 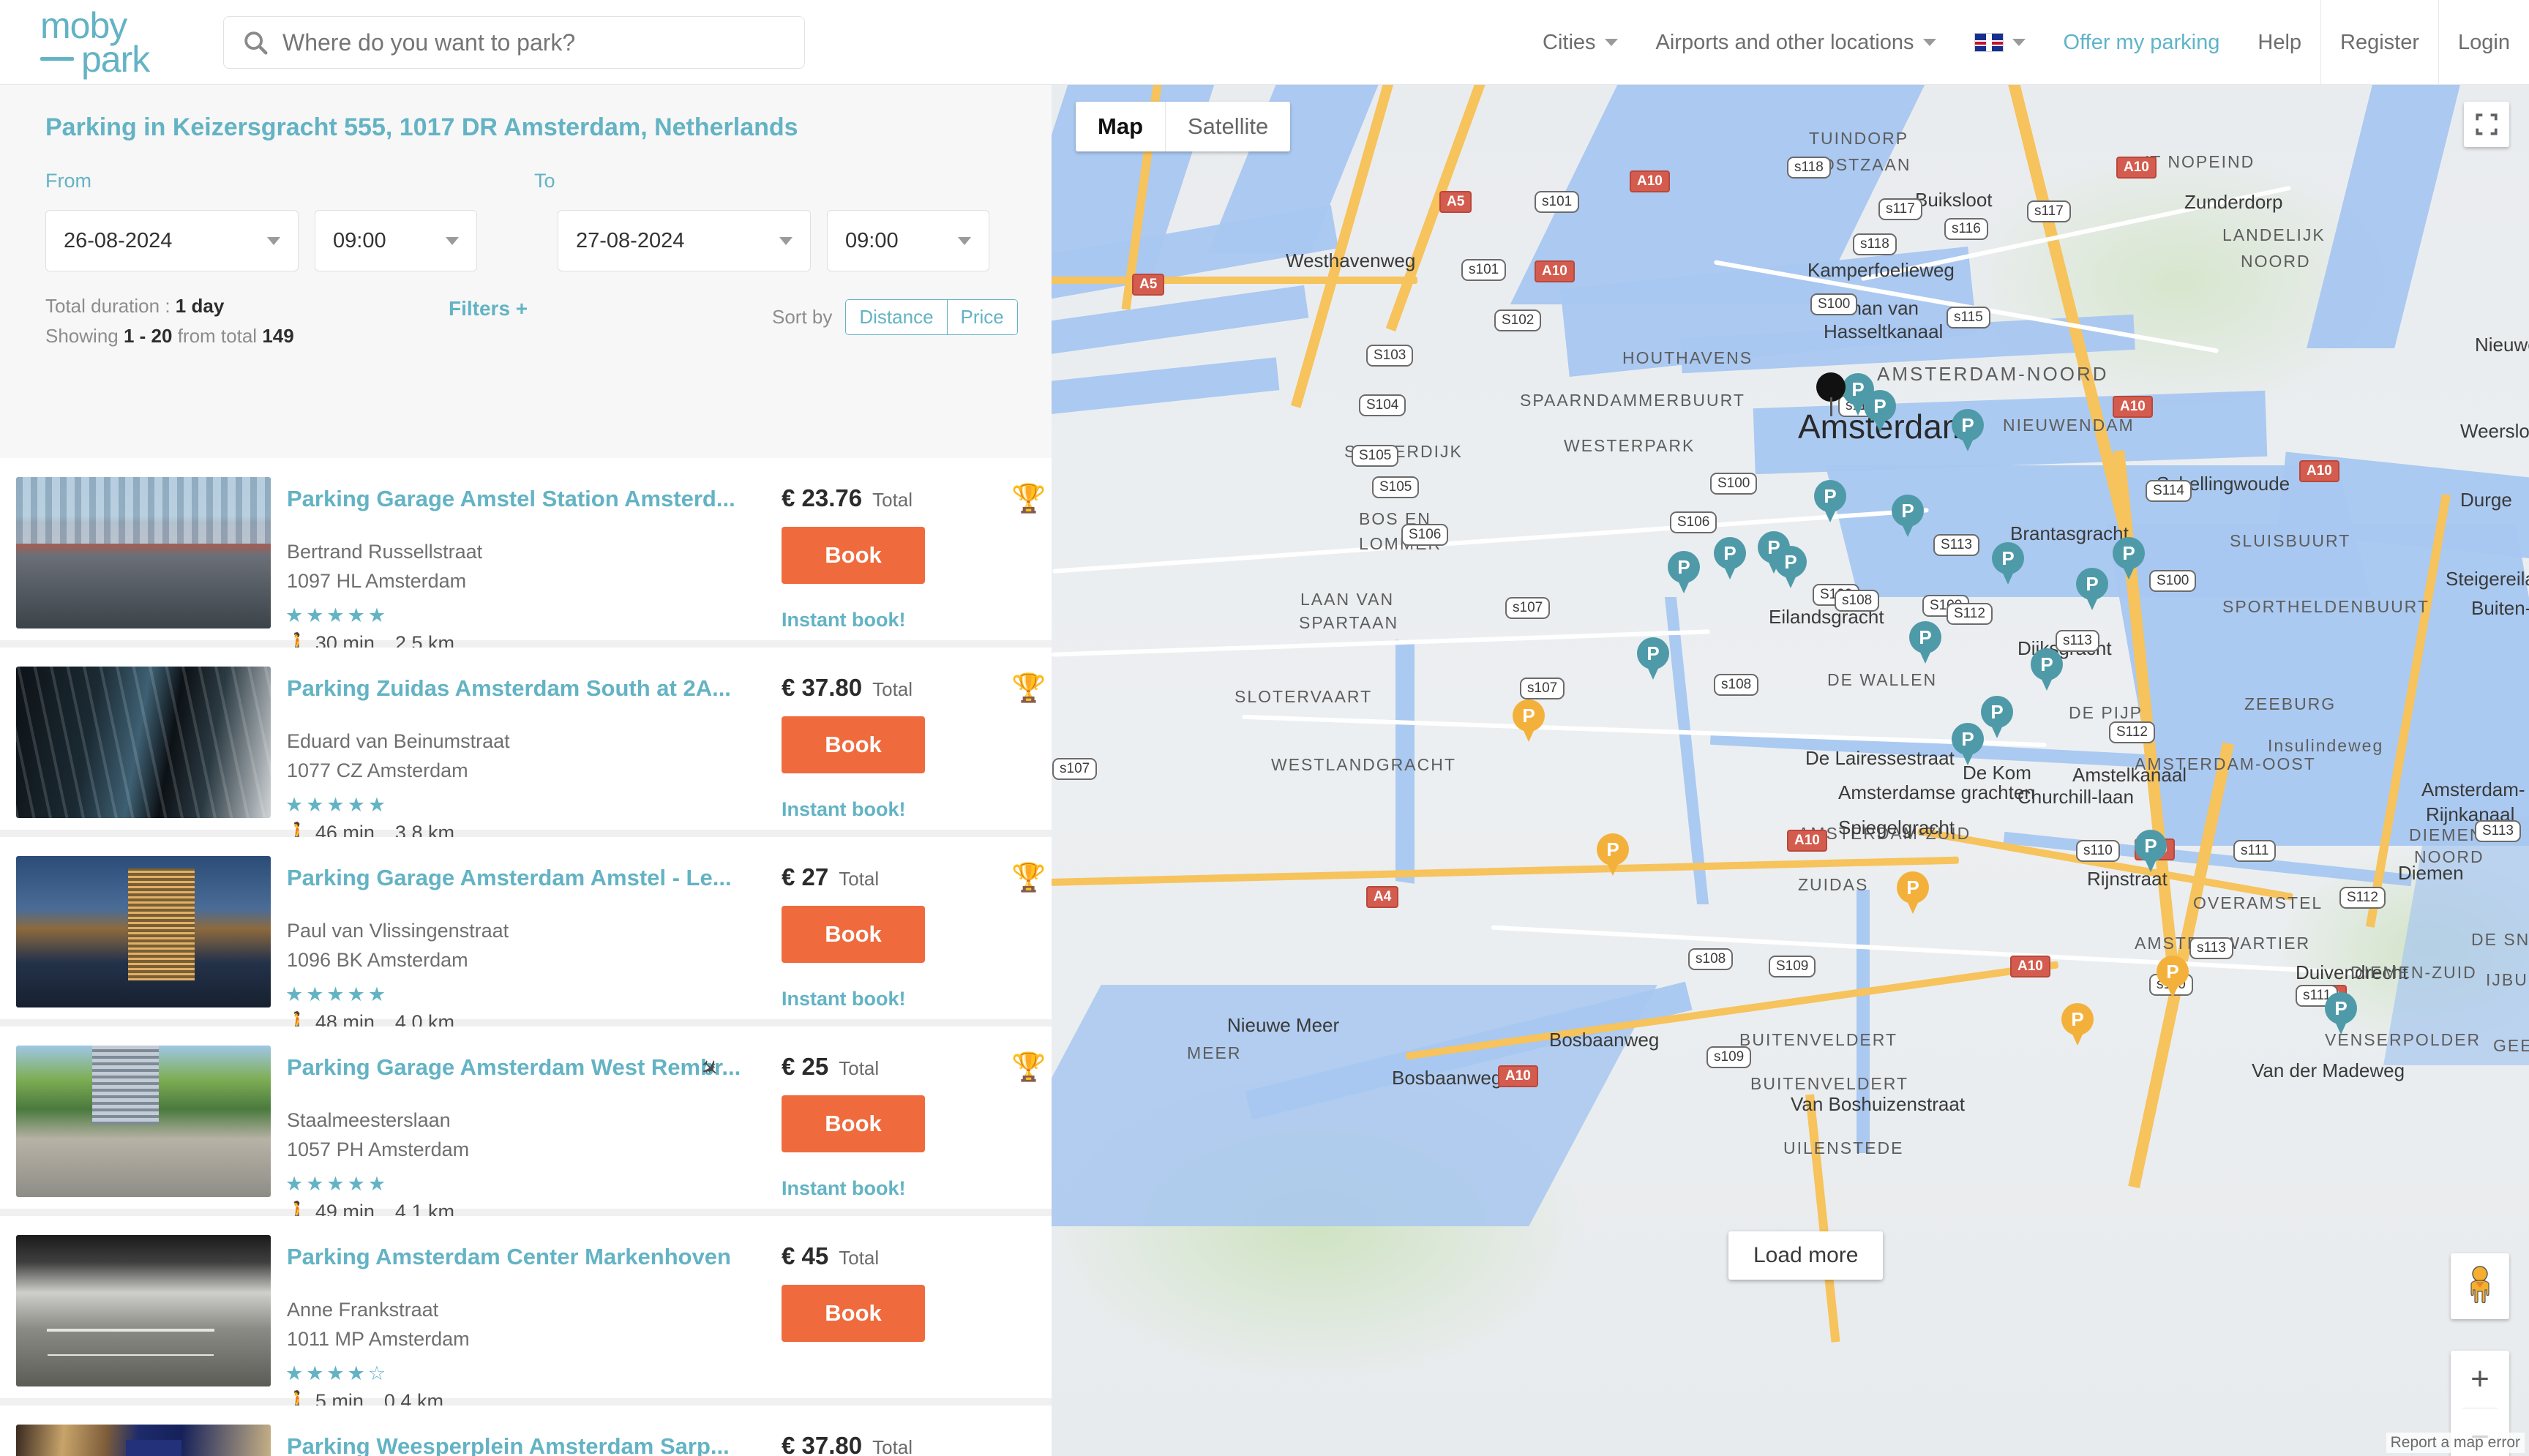 What do you see at coordinates (2129, 775) in the screenshot?
I see `map-place-label: Amstelkanaal` at bounding box center [2129, 775].